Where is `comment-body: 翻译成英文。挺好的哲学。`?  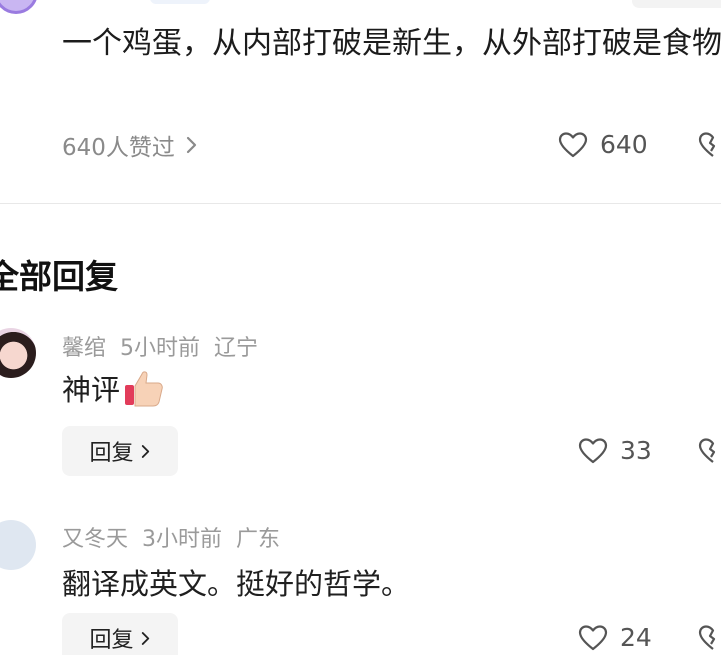
comment-body: 翻译成英文。挺好的哲学。 is located at coordinates (236, 584).